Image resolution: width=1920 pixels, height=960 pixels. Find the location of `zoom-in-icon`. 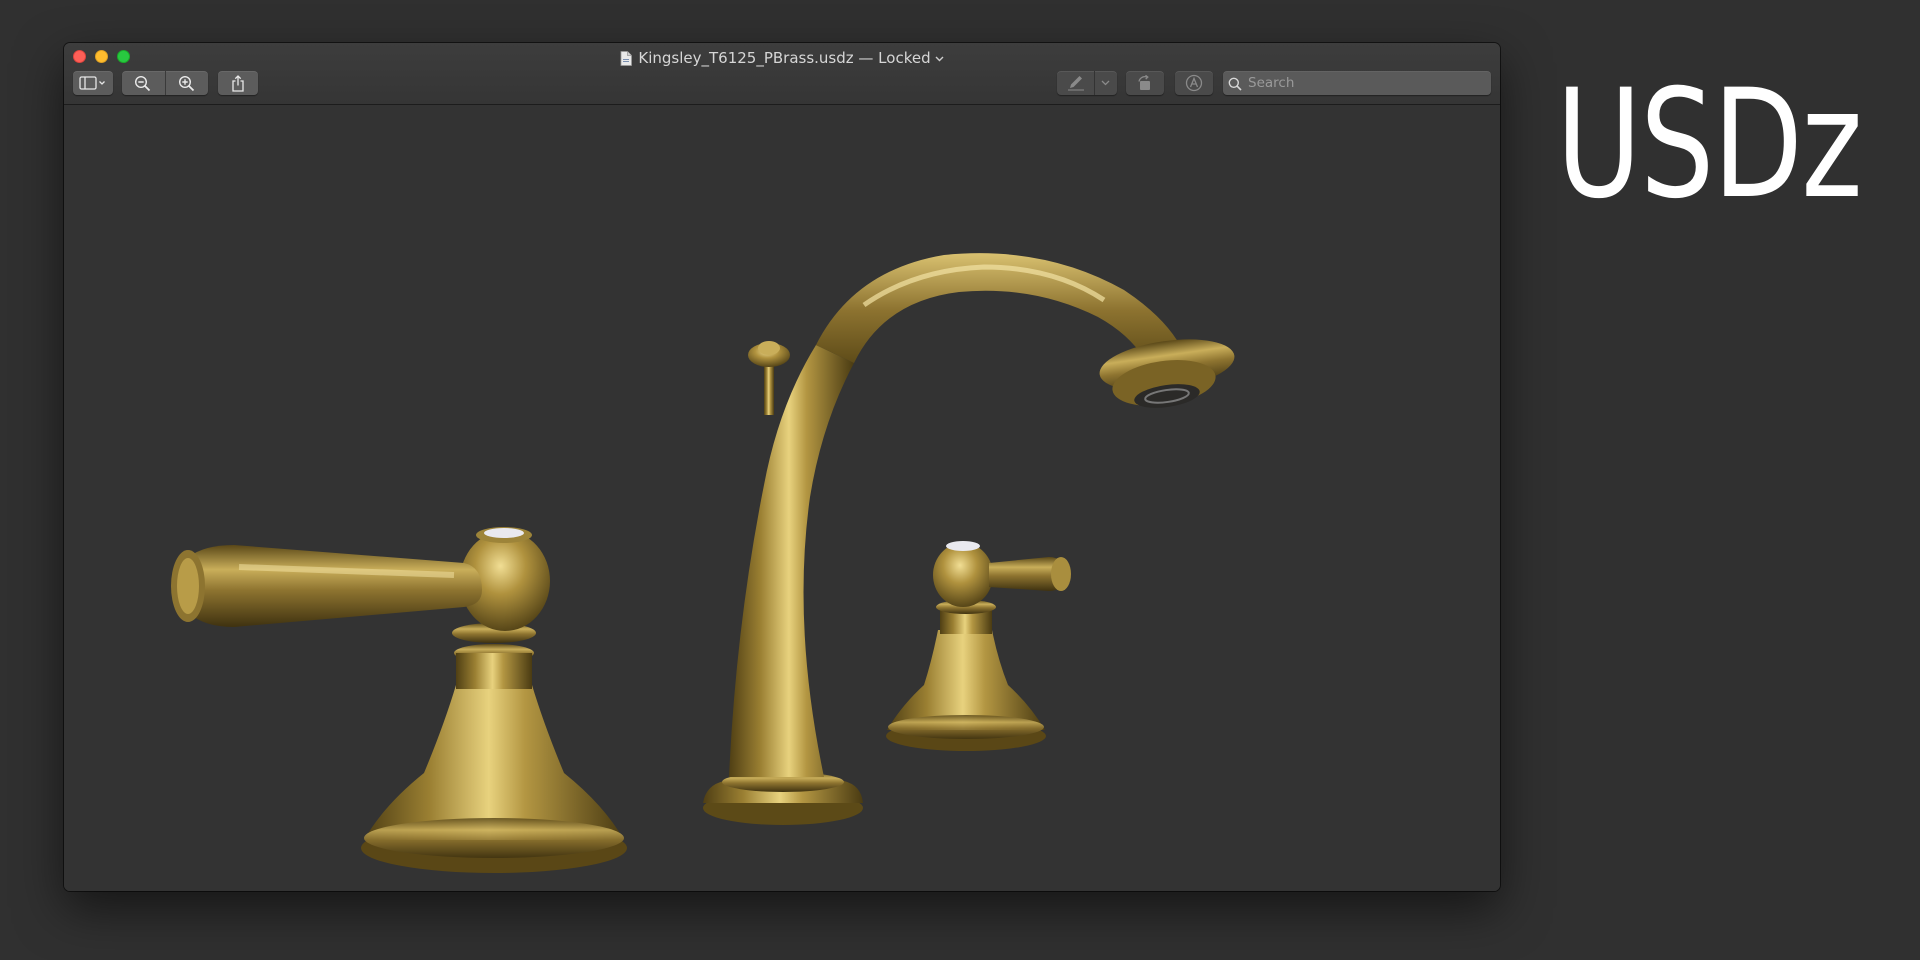

zoom-in-icon is located at coordinates (187, 83).